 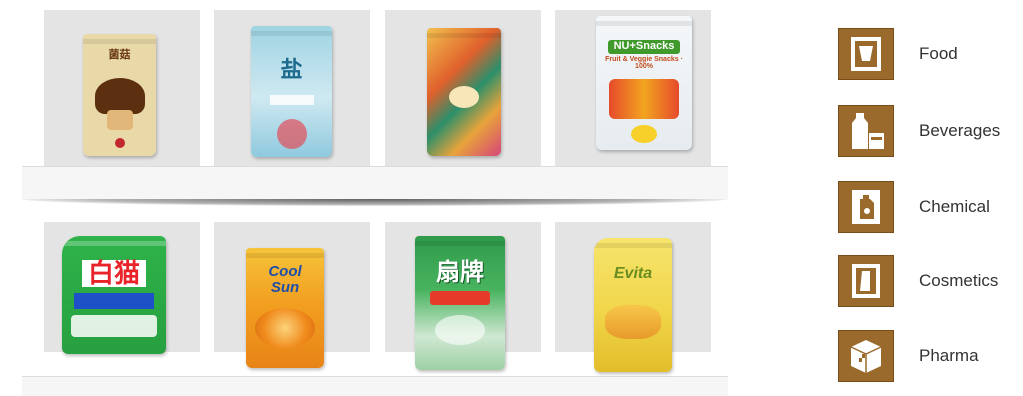 What do you see at coordinates (633, 305) in the screenshot?
I see `yellow-spout-pouch: Evita` at bounding box center [633, 305].